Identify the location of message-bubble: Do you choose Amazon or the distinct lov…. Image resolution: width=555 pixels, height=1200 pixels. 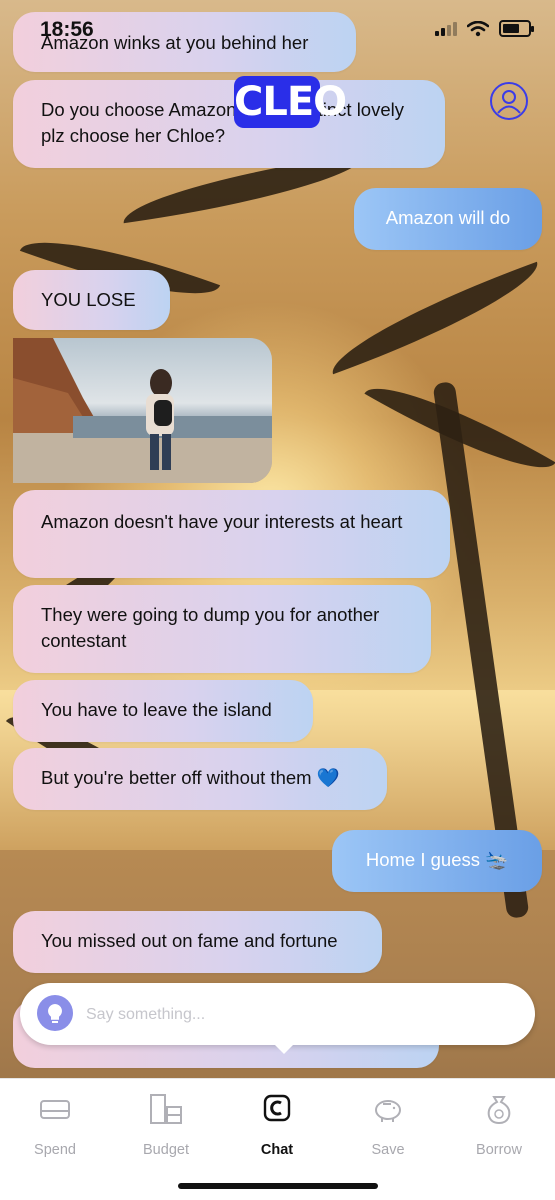
(229, 124).